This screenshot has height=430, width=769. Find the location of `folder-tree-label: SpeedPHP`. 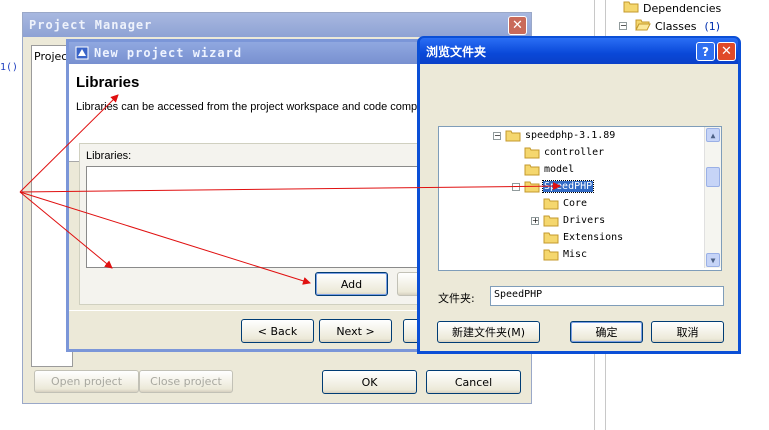

folder-tree-label: SpeedPHP is located at coordinates (568, 186).